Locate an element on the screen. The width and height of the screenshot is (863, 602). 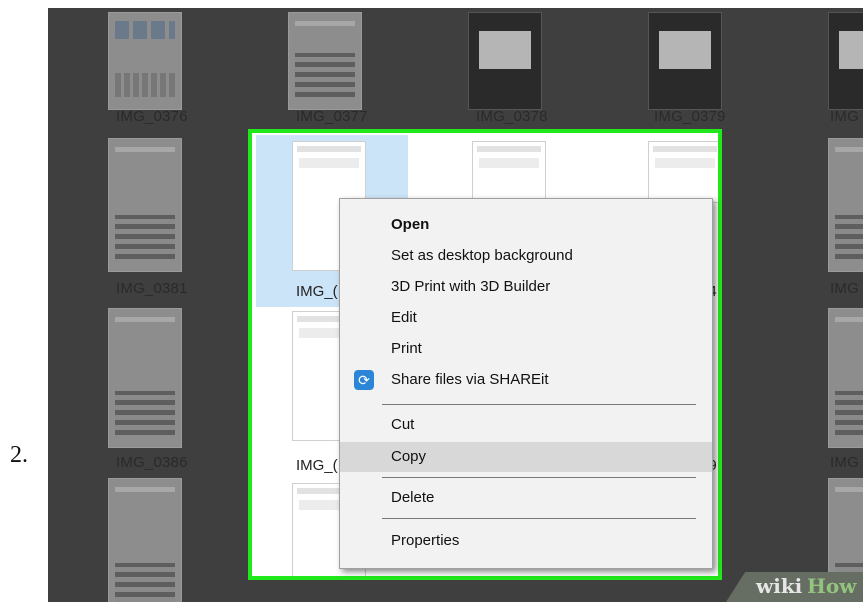
menu-item-label: Edit is located at coordinates (404, 317).